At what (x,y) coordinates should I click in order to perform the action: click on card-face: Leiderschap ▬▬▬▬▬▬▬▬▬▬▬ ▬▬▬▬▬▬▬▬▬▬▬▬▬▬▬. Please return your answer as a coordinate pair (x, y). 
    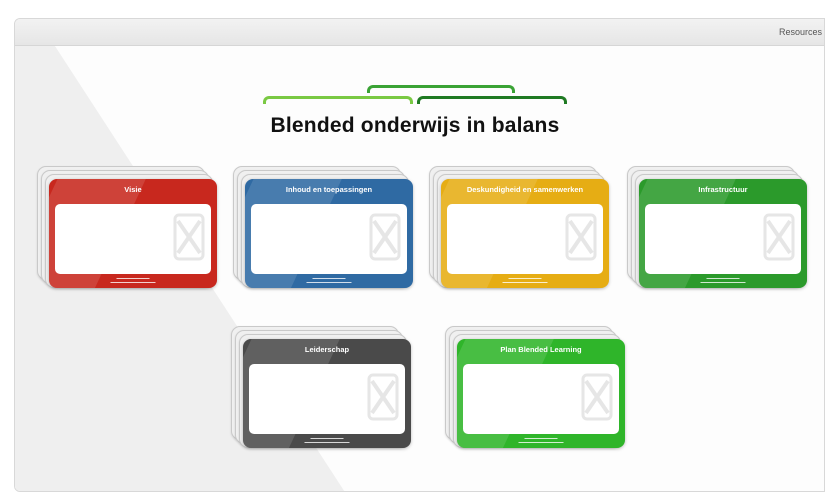
    Looking at the image, I should click on (327, 393).